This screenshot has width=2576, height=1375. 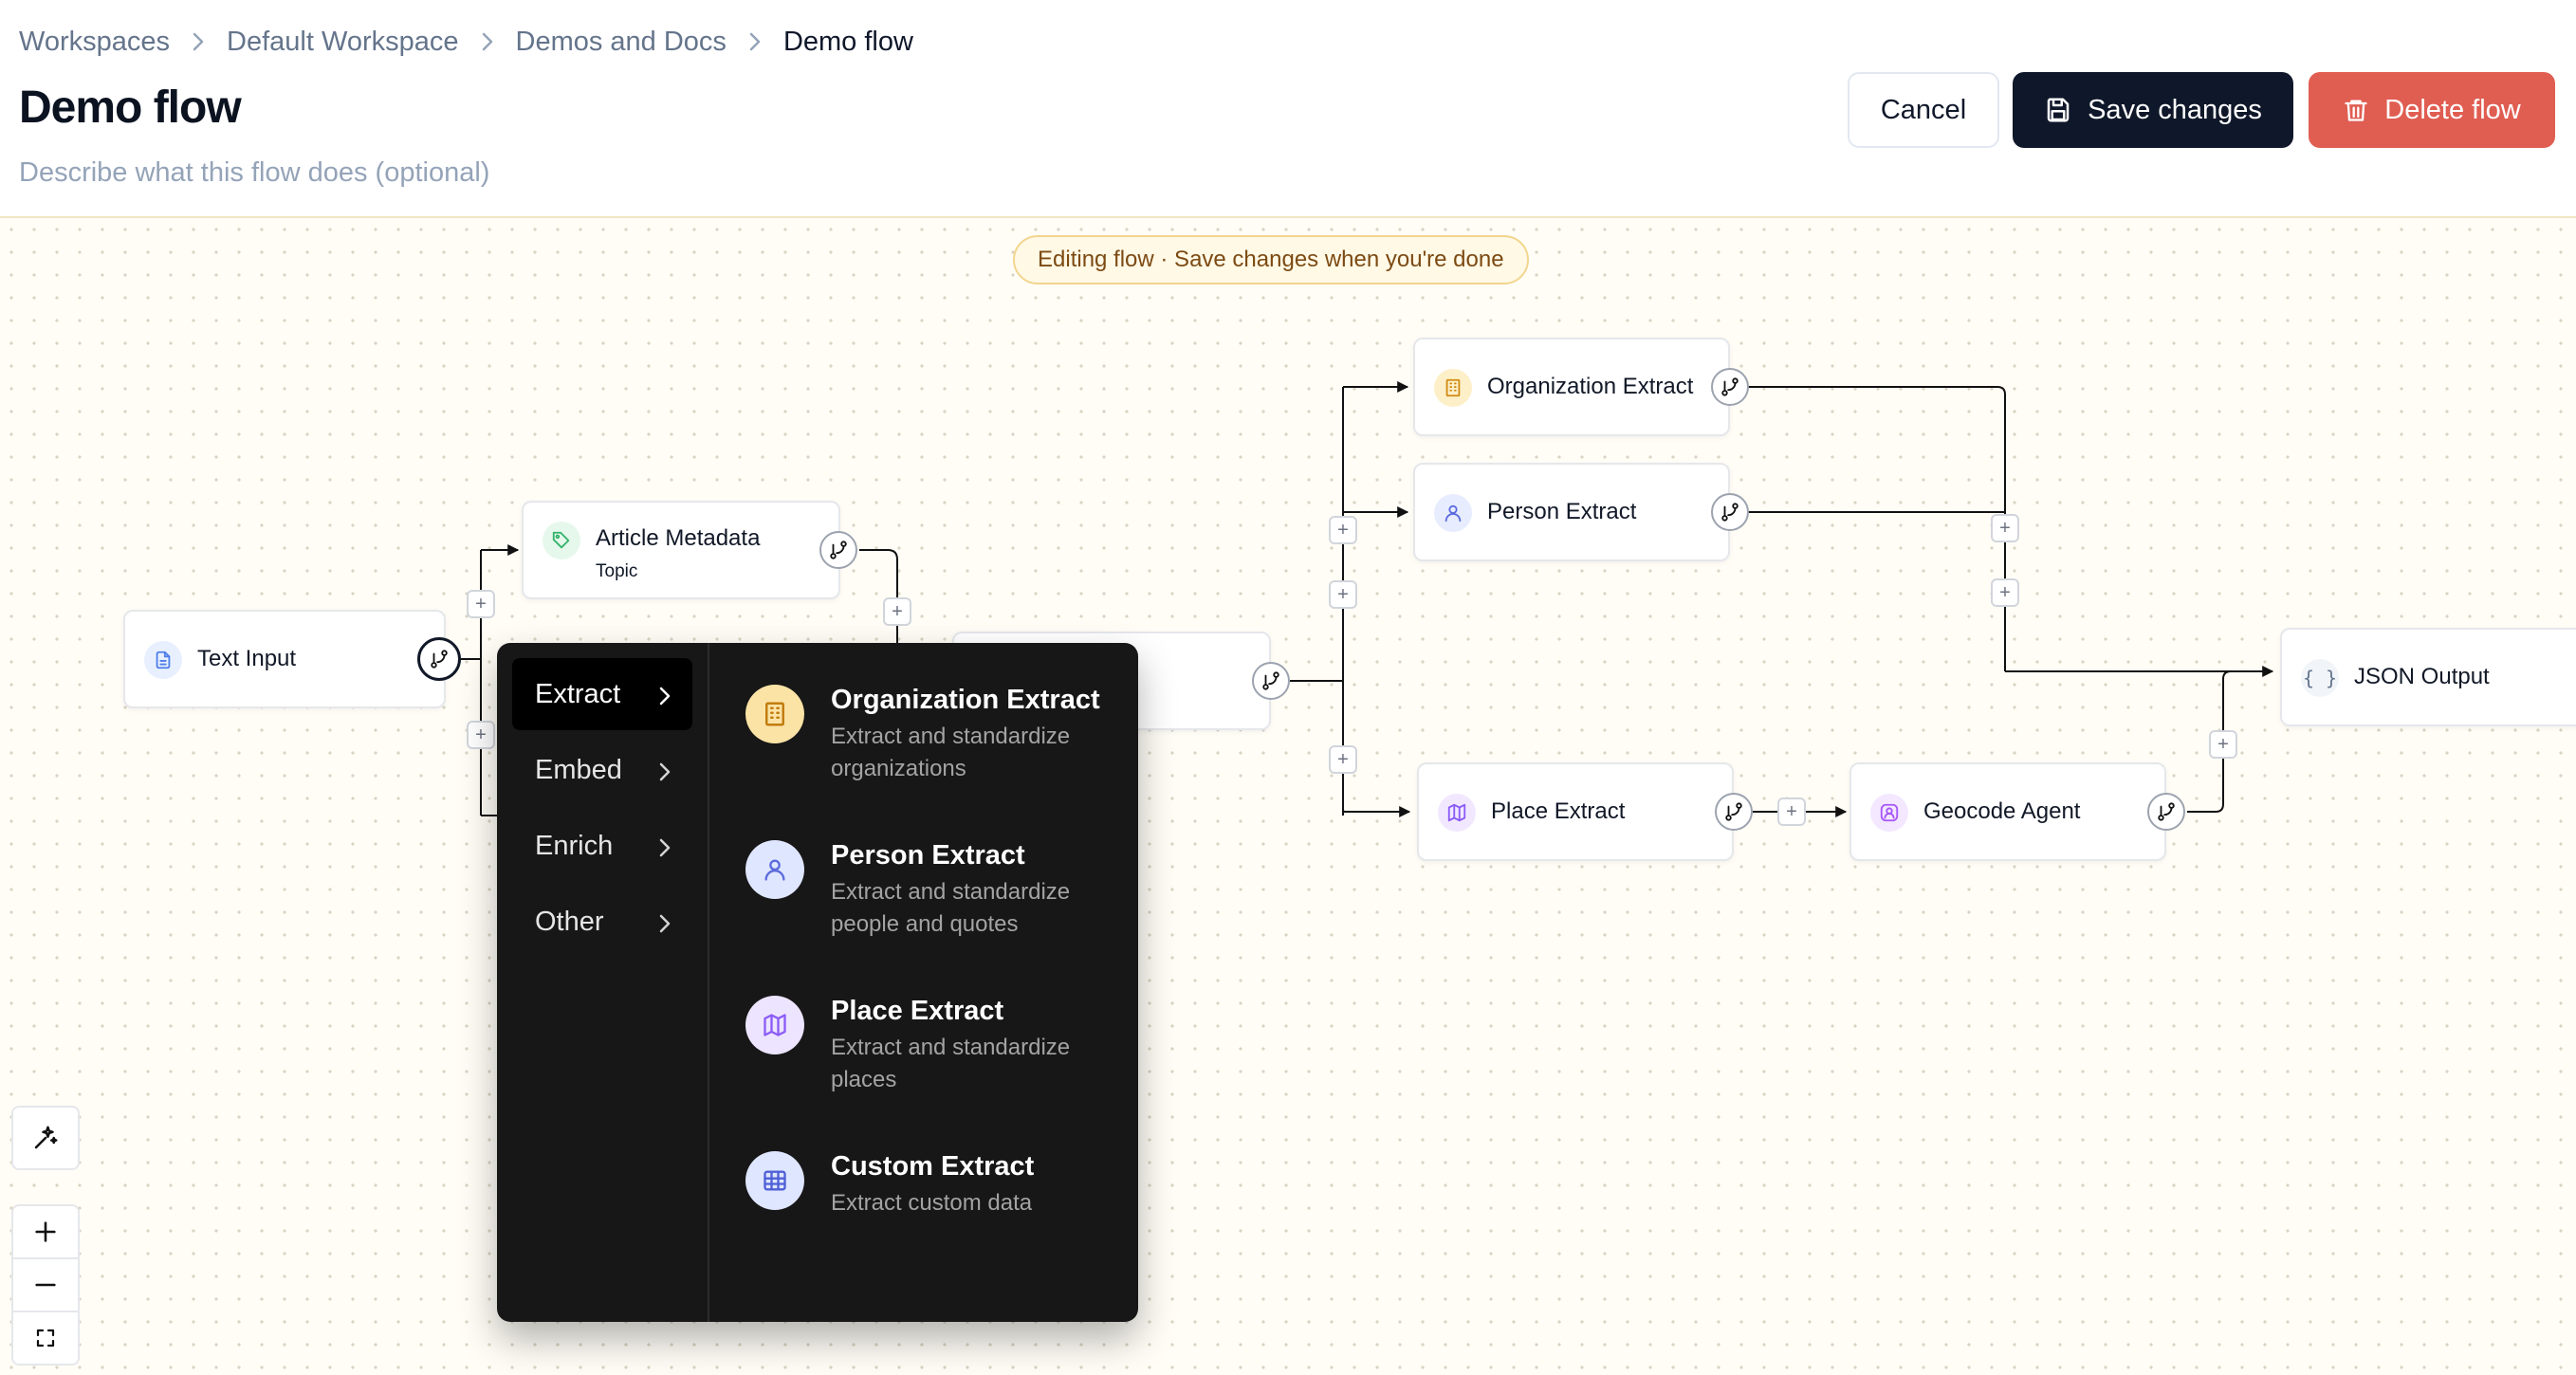 I want to click on menu-category-enrich: Enrich, so click(x=602, y=846).